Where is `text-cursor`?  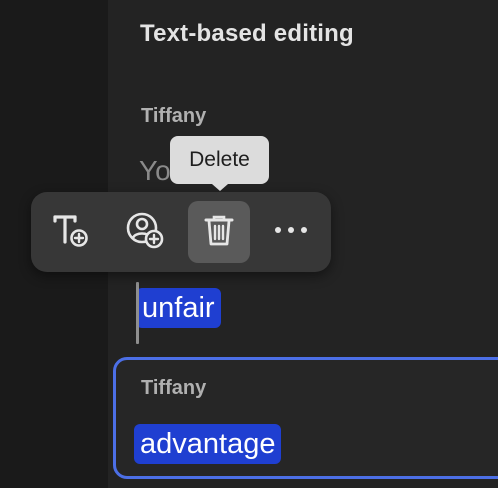
text-cursor is located at coordinates (137, 313).